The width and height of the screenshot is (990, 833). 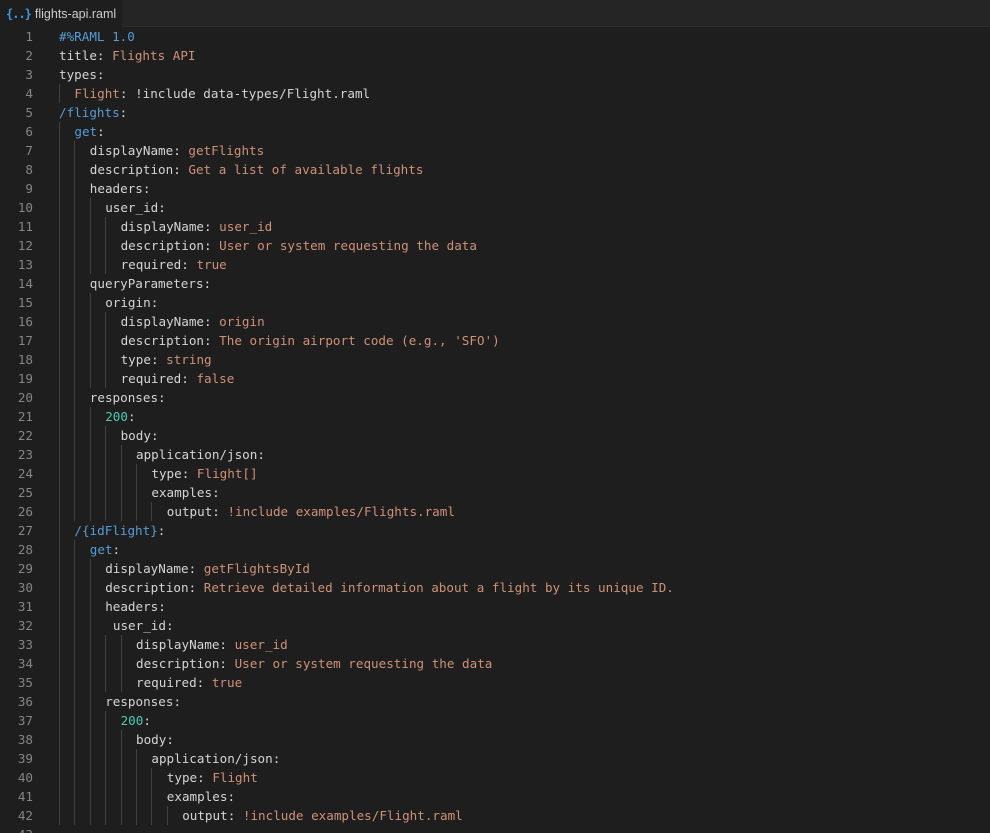 I want to click on code-line: 36 responses:, so click(x=495, y=701).